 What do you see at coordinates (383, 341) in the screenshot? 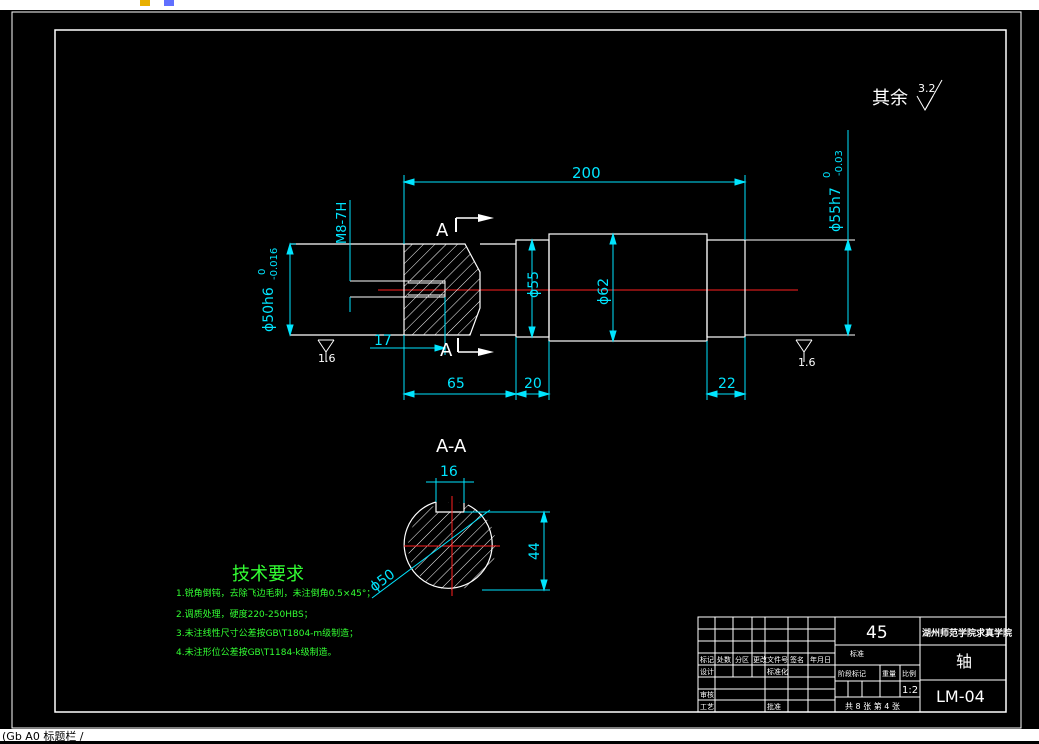
I see `dim-hole-depth: 17` at bounding box center [383, 341].